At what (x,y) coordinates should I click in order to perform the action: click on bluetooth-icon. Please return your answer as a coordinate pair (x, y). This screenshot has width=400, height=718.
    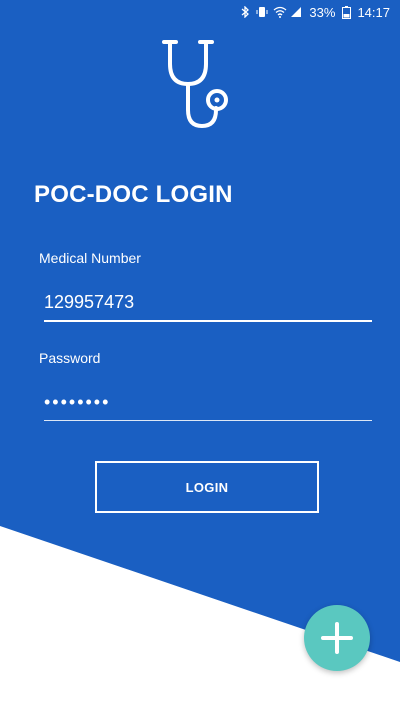
    Looking at the image, I should click on (245, 12).